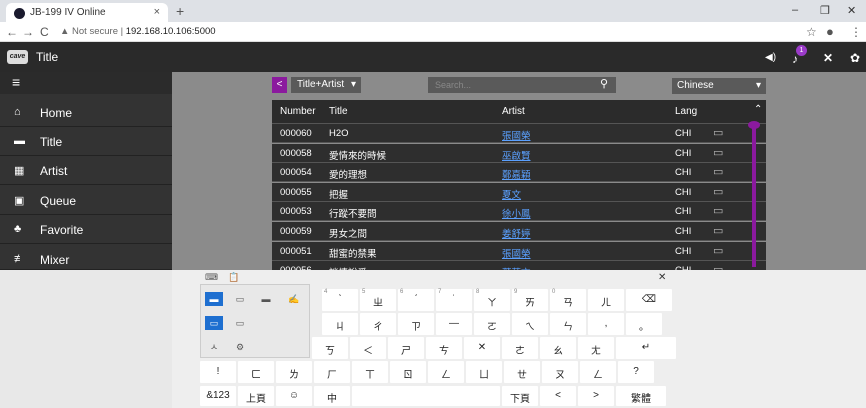 This screenshot has width=866, height=408. What do you see at coordinates (646, 348) in the screenshot?
I see `key: ↵` at bounding box center [646, 348].